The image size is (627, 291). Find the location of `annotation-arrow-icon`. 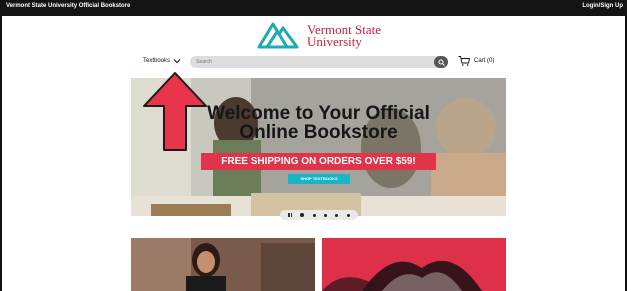

annotation-arrow-icon is located at coordinates (175, 111).